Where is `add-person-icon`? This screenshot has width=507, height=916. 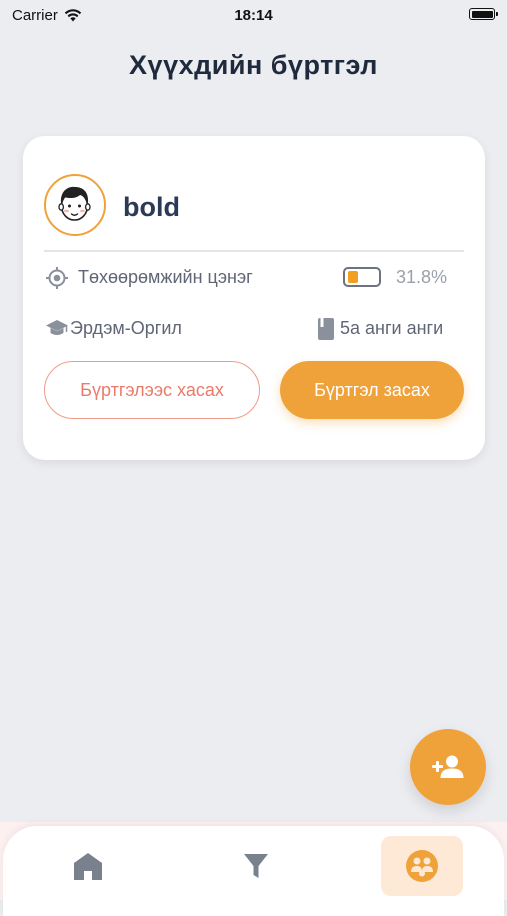 add-person-icon is located at coordinates (448, 766).